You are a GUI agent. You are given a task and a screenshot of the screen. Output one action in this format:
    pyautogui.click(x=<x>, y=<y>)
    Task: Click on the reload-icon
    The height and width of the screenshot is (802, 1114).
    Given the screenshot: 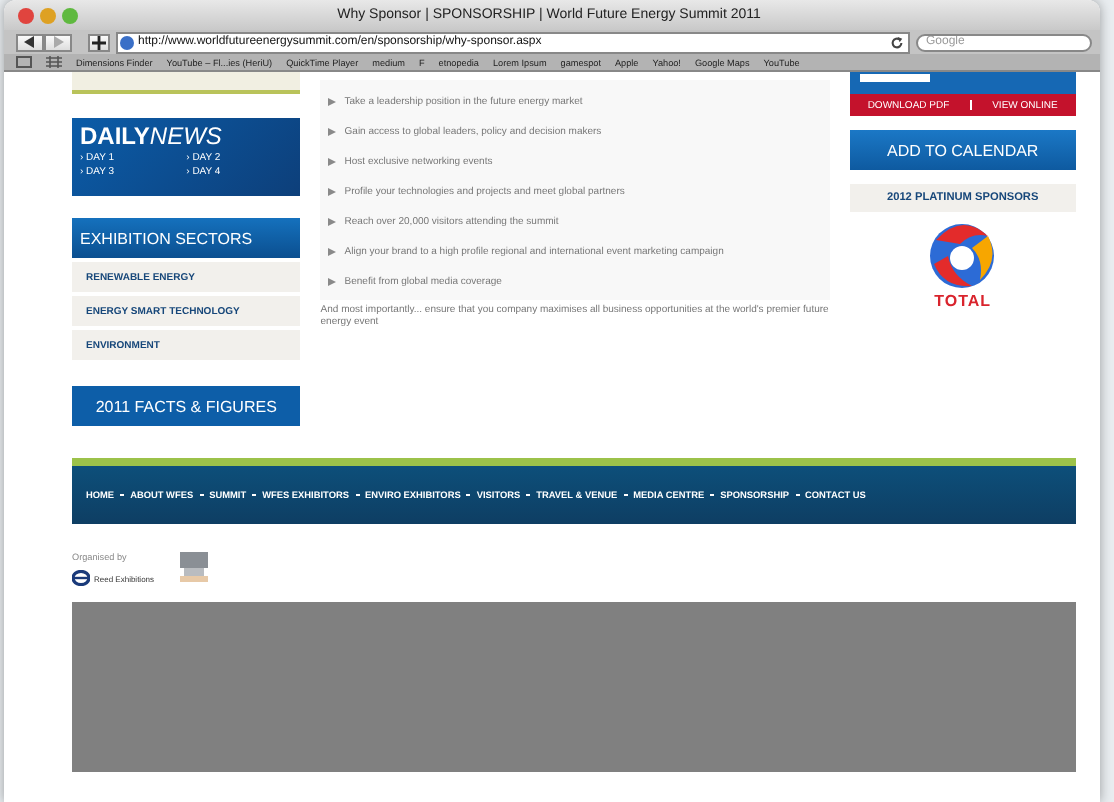 What is the action you would take?
    pyautogui.click(x=897, y=42)
    